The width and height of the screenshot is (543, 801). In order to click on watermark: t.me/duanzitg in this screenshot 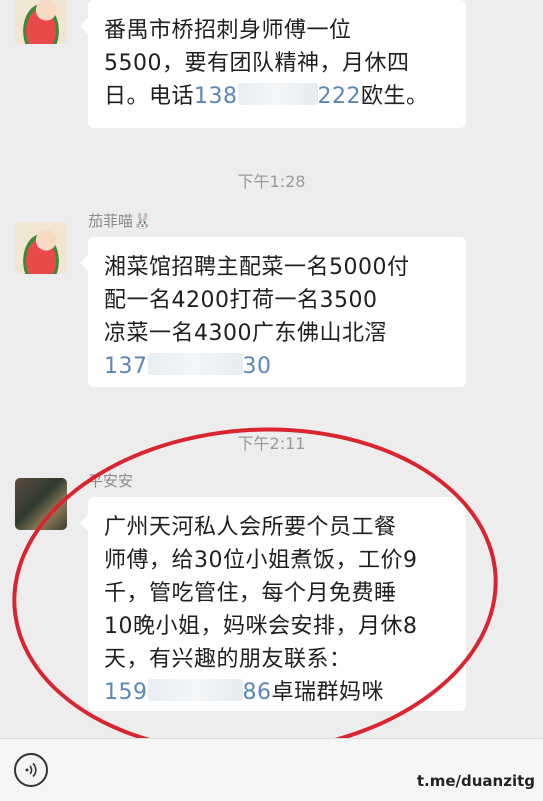, I will do `click(475, 781)`.